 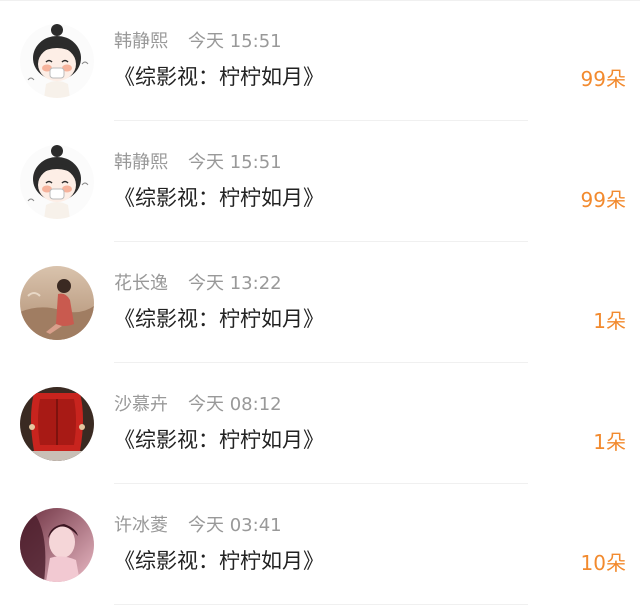 I want to click on red-leather-seat-avatar-icon, so click(x=57, y=424).